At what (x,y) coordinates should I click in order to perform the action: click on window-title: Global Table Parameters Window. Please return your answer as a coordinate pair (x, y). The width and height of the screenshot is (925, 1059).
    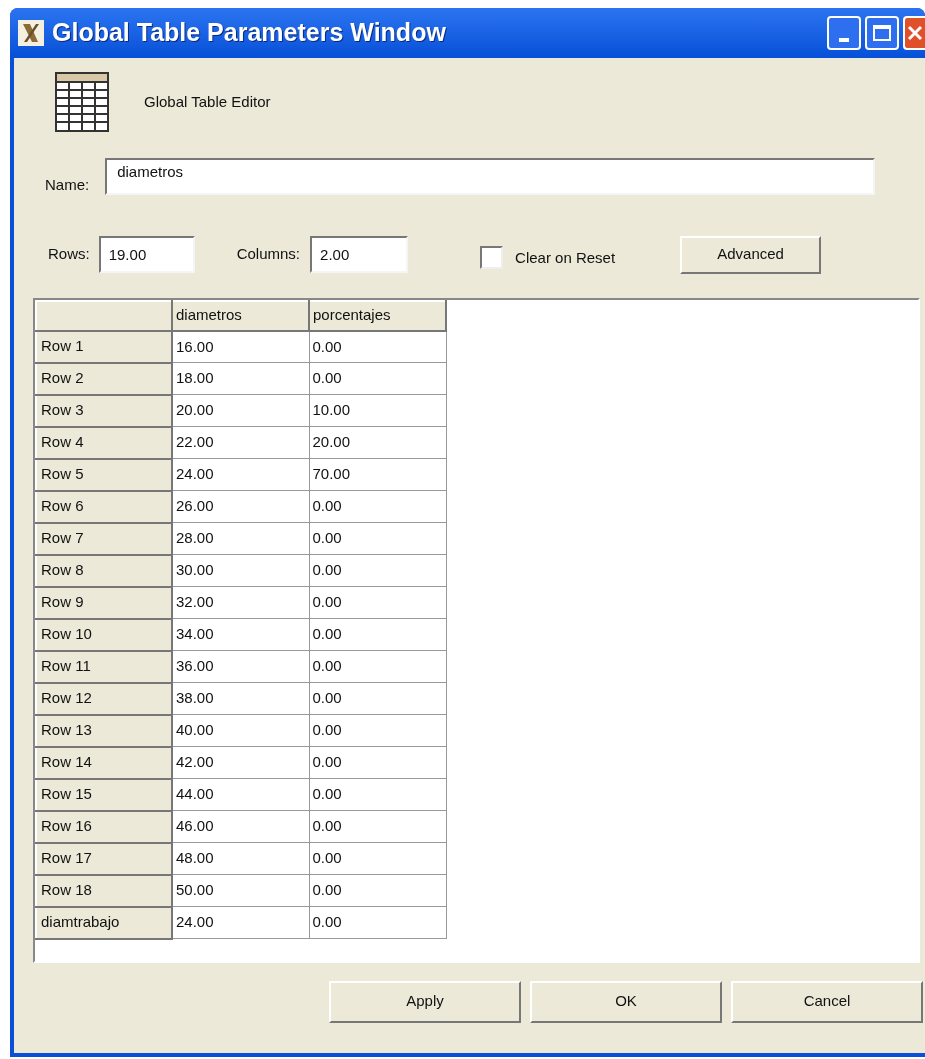
    Looking at the image, I should click on (249, 33).